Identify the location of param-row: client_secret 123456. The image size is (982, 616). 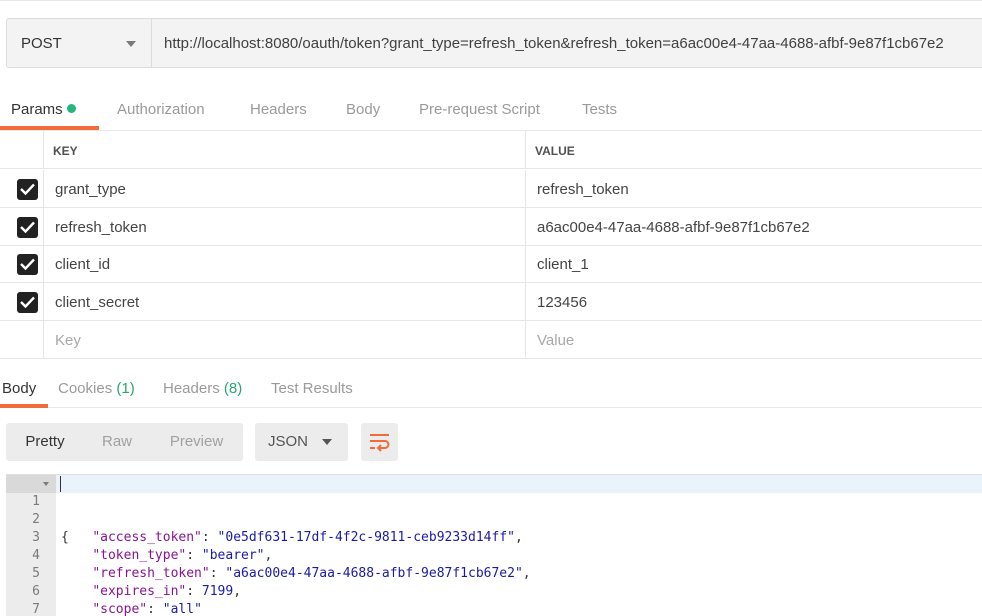
(491, 302).